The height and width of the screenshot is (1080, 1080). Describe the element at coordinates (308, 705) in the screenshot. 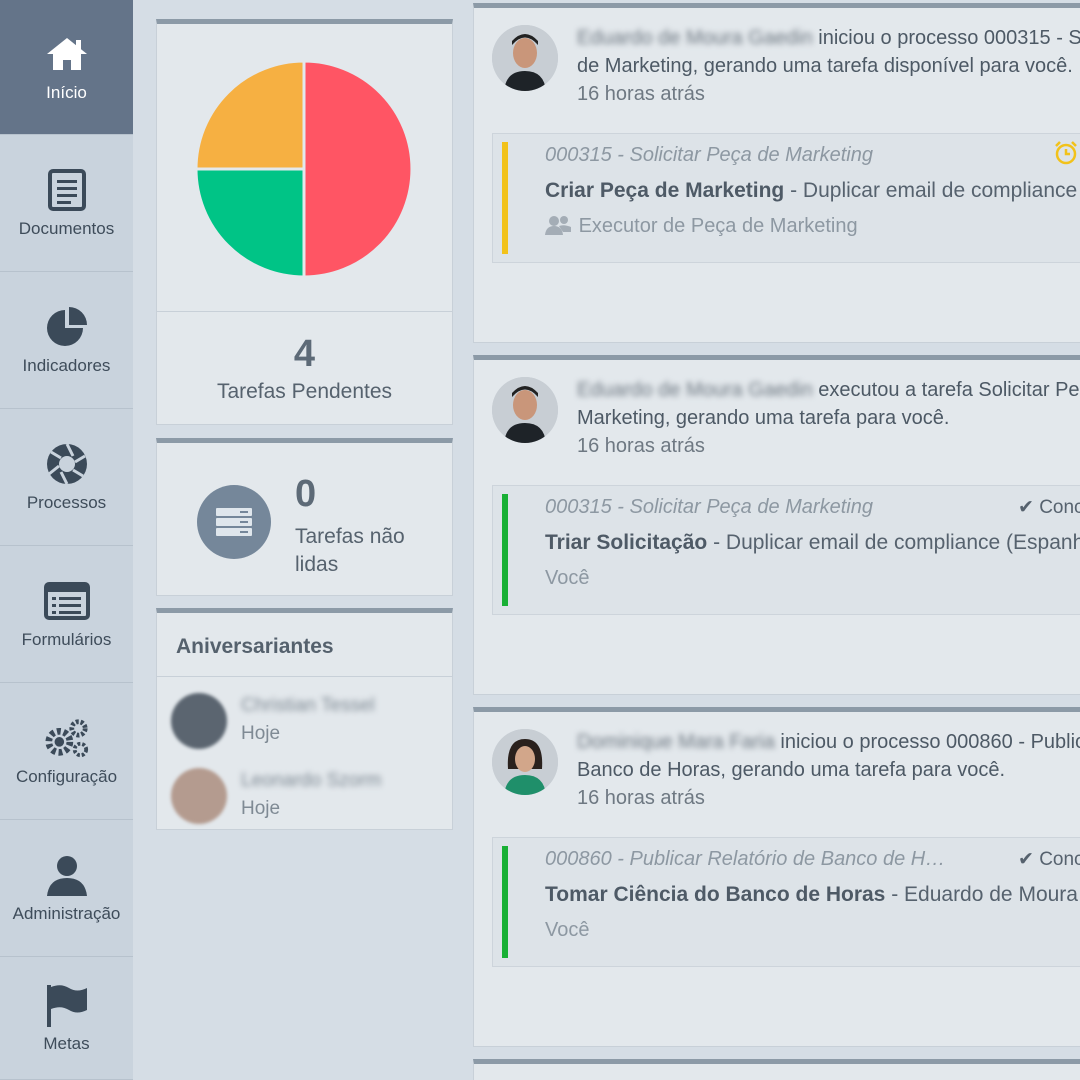

I see `birthday-person-name: Christian Tessel` at that location.